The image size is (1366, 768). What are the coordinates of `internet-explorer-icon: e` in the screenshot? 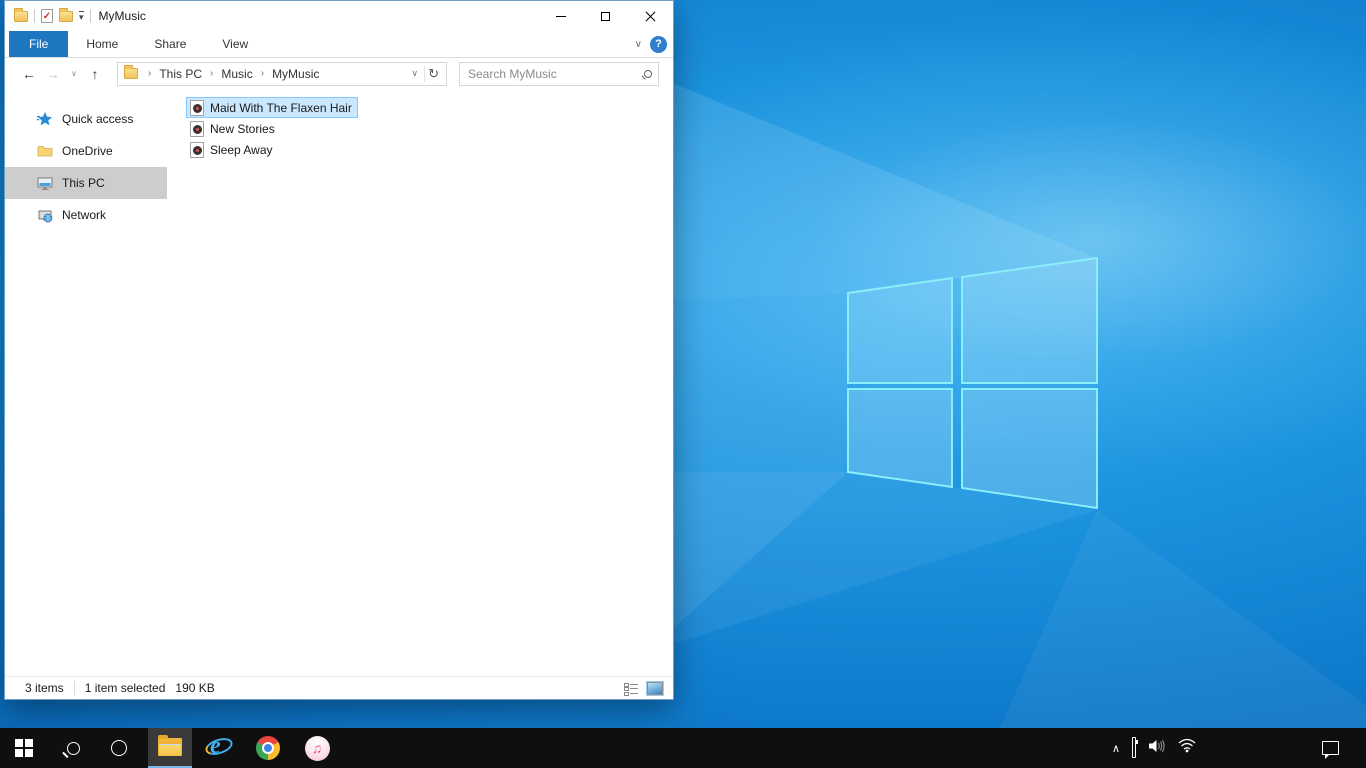 It's located at (219, 747).